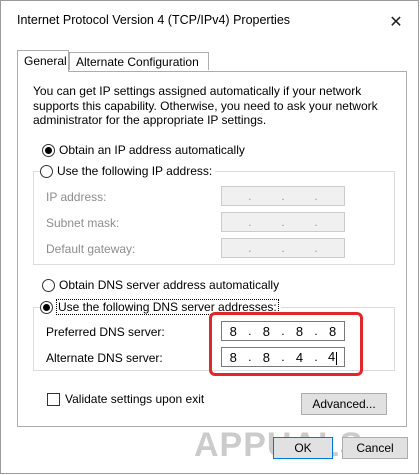  What do you see at coordinates (135, 399) in the screenshot?
I see `validate-settings-label: Validate settings upon exit` at bounding box center [135, 399].